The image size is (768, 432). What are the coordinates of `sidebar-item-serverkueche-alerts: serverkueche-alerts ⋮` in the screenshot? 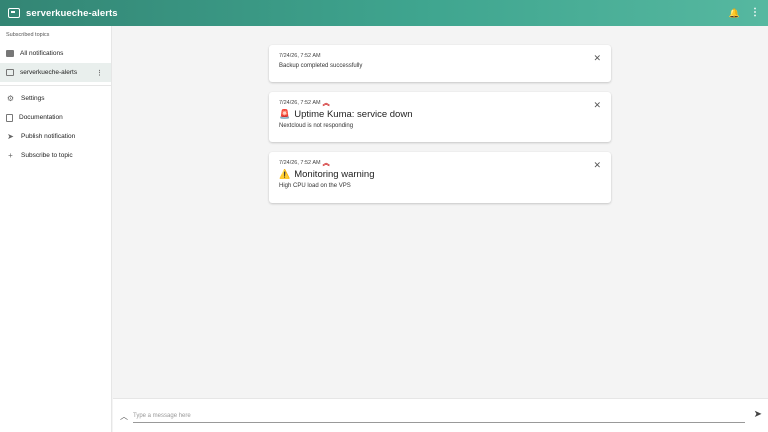 It's located at (55, 72).